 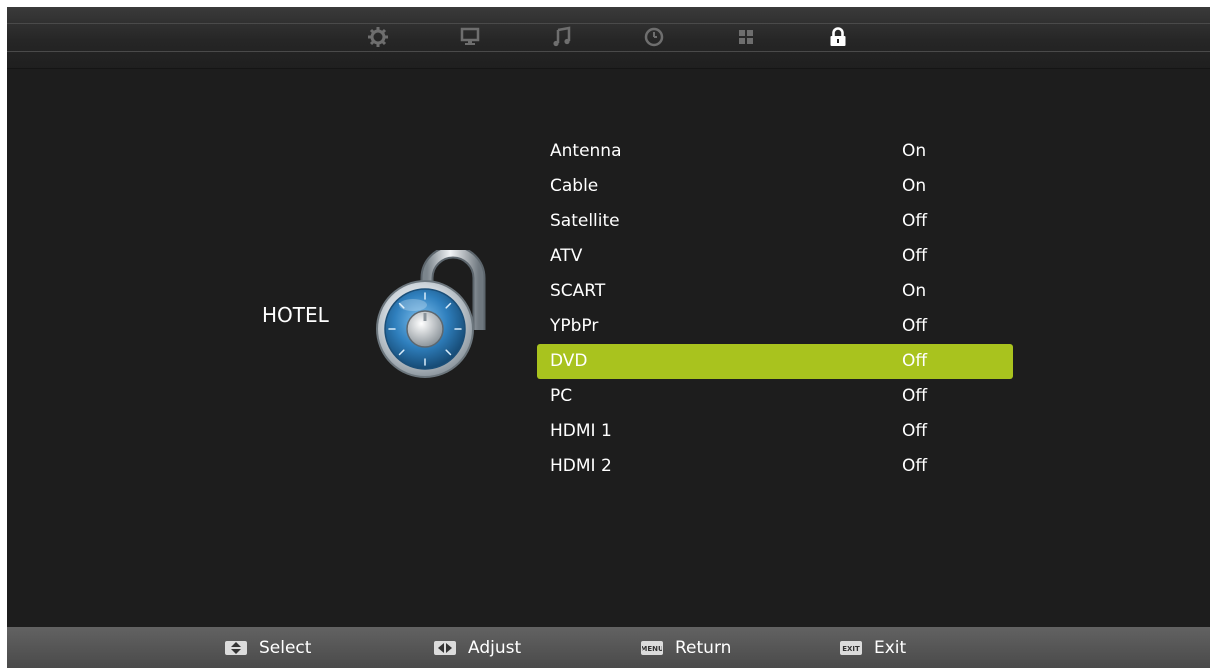 I want to click on select-hint: Select, so click(x=268, y=648).